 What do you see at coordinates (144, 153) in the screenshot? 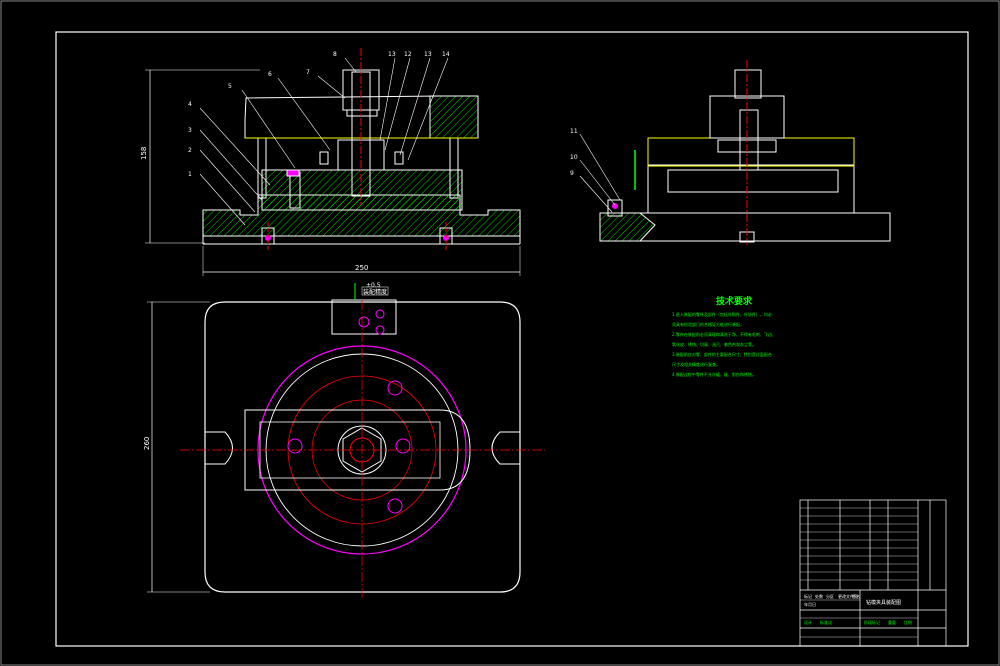
I see `height-dimension: 158` at bounding box center [144, 153].